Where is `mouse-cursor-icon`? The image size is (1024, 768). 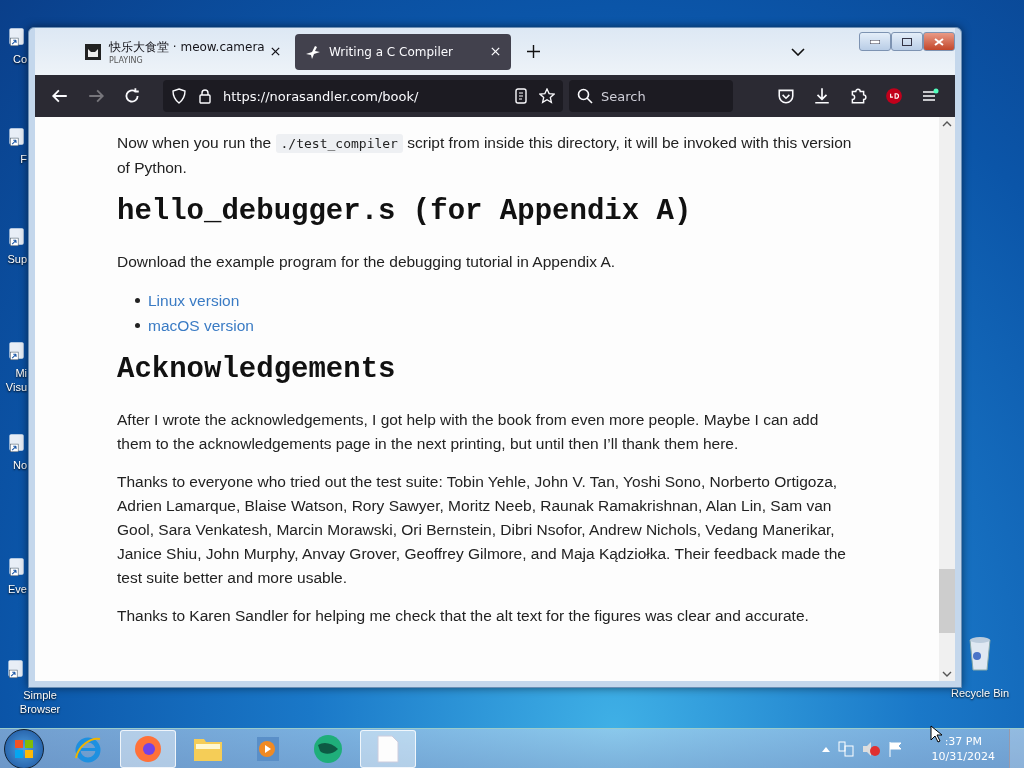
mouse-cursor-icon is located at coordinates (936, 734).